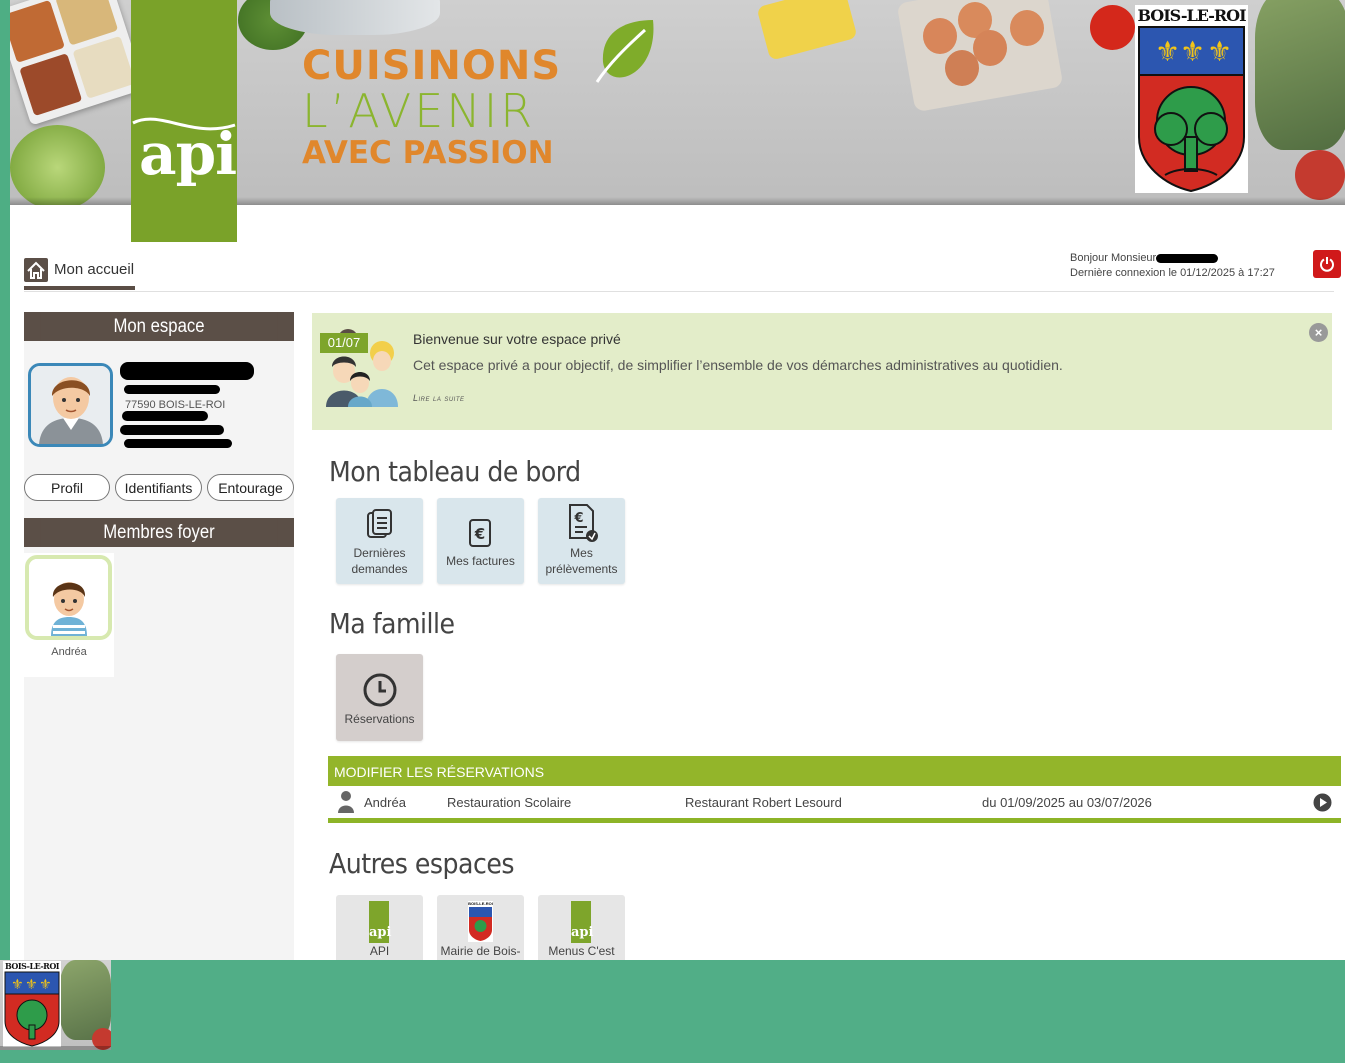 The height and width of the screenshot is (1063, 1345). Describe the element at coordinates (1318, 332) in the screenshot. I see `close-icon: ×` at that location.